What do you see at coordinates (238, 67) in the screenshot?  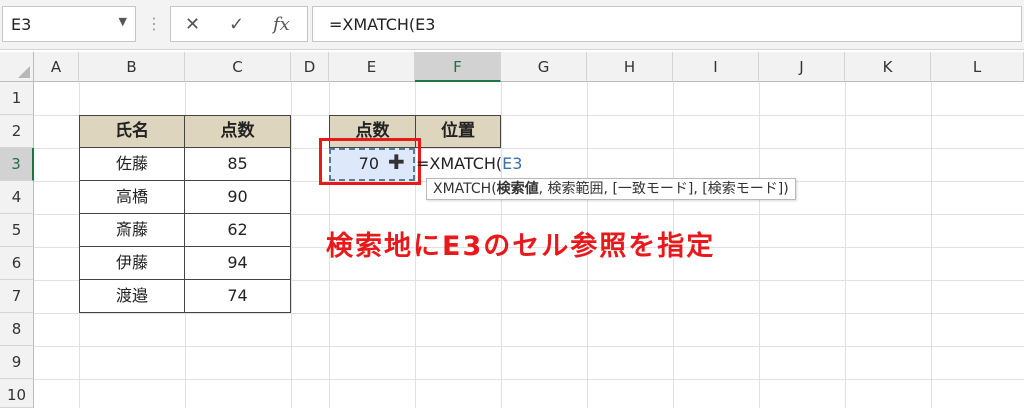 I see `column-header-c: C` at bounding box center [238, 67].